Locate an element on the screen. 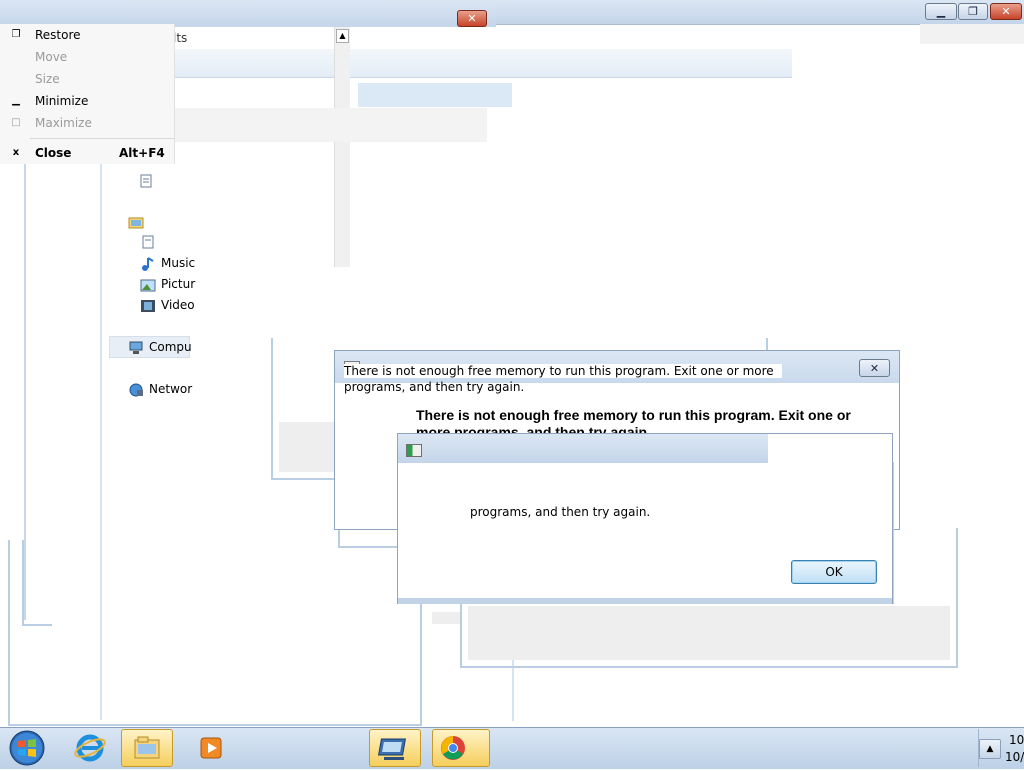  taskbar-windows-explorer is located at coordinates (147, 748).